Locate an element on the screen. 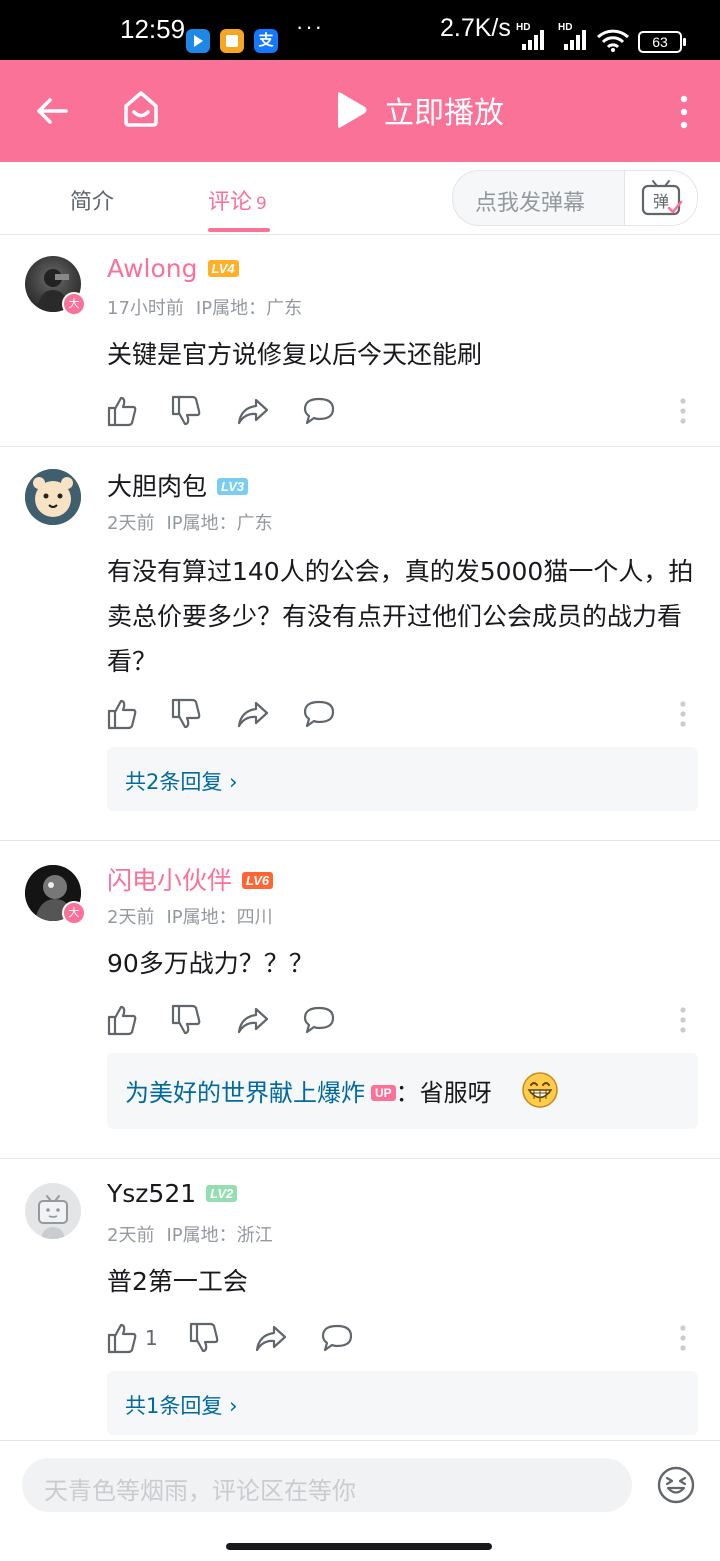 The height and width of the screenshot is (1561, 720). username-text: 闪电小伙伴 is located at coordinates (170, 880).